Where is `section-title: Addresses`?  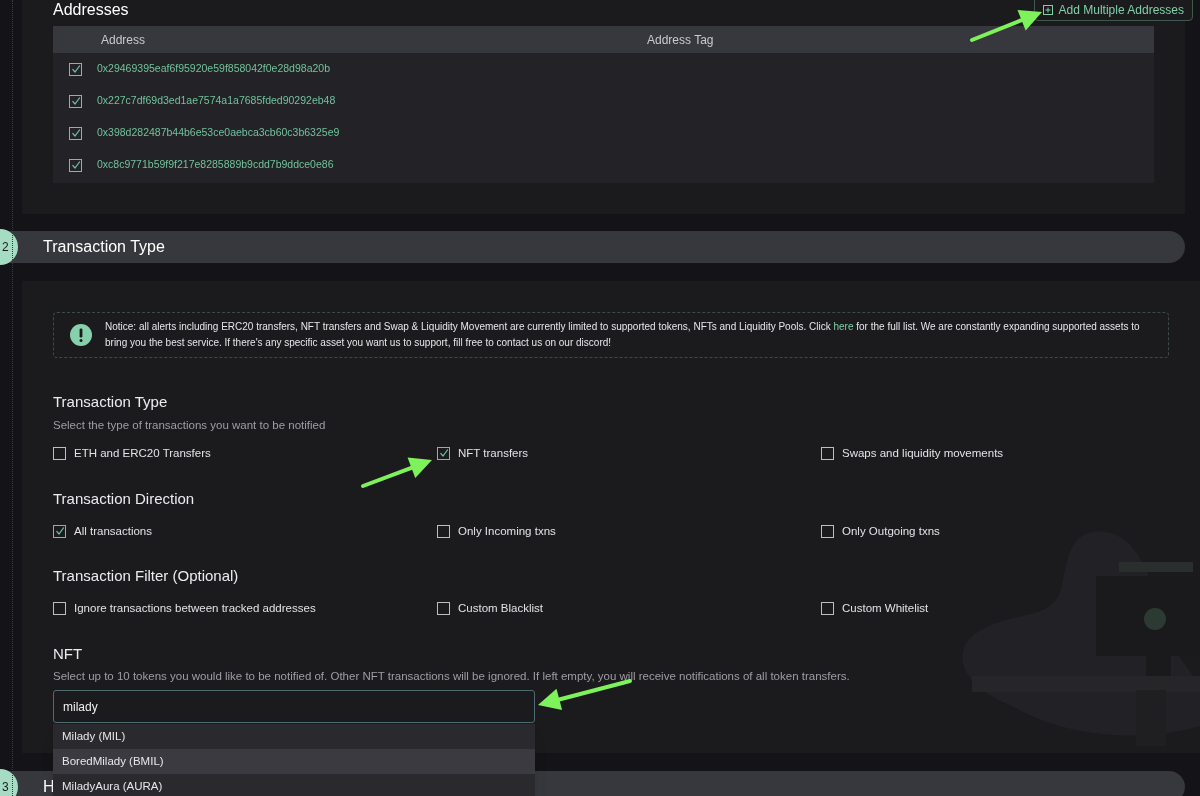 section-title: Addresses is located at coordinates (91, 10).